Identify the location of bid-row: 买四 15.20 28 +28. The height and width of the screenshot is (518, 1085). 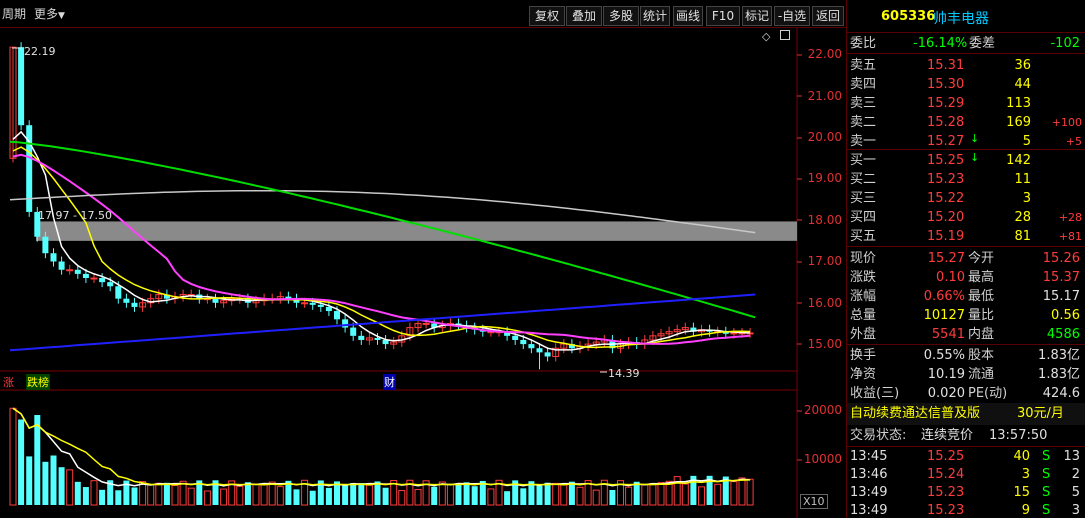
(966, 217).